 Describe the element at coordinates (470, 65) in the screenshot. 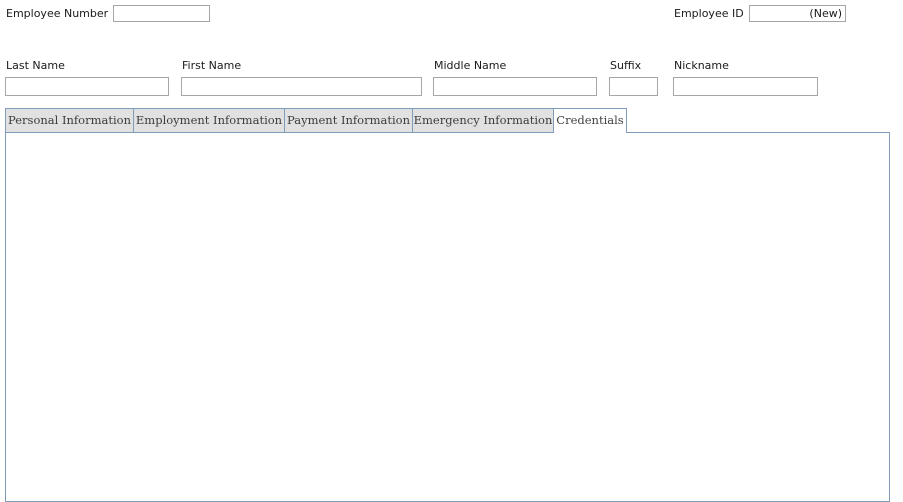

I see `middle-name-label: Middle Name` at that location.